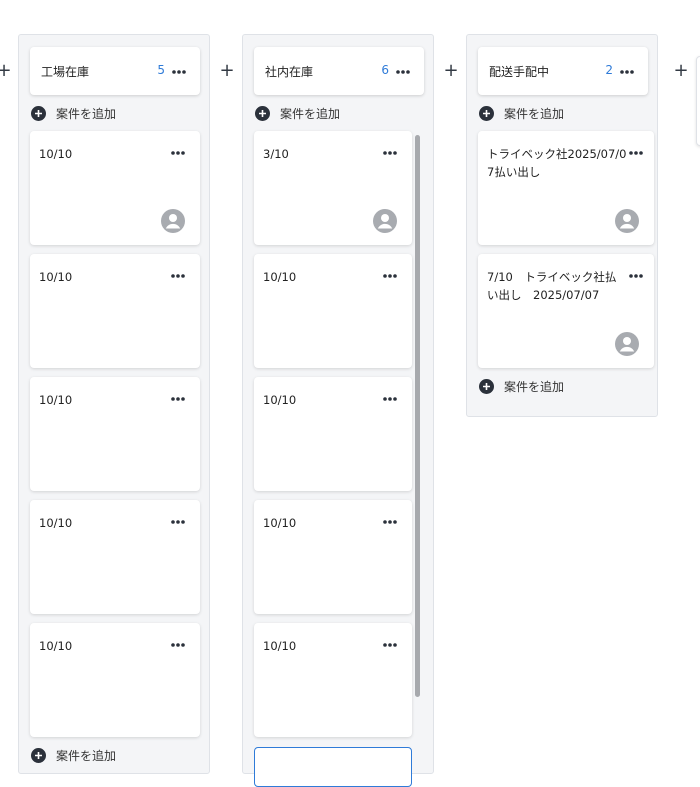 The width and height of the screenshot is (700, 787). What do you see at coordinates (417, 416) in the screenshot?
I see `column-scrollbar` at bounding box center [417, 416].